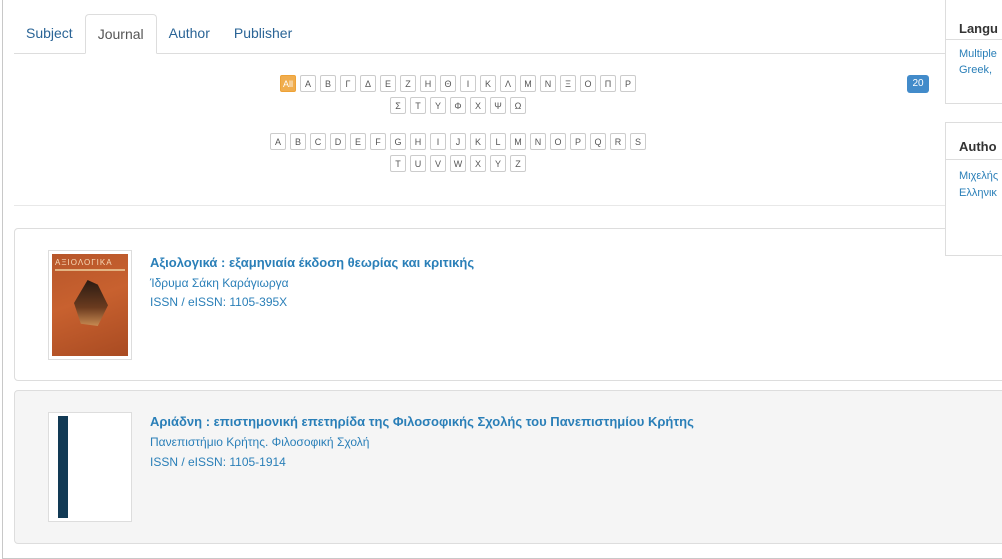  I want to click on letter-filter-button: X, so click(478, 163).